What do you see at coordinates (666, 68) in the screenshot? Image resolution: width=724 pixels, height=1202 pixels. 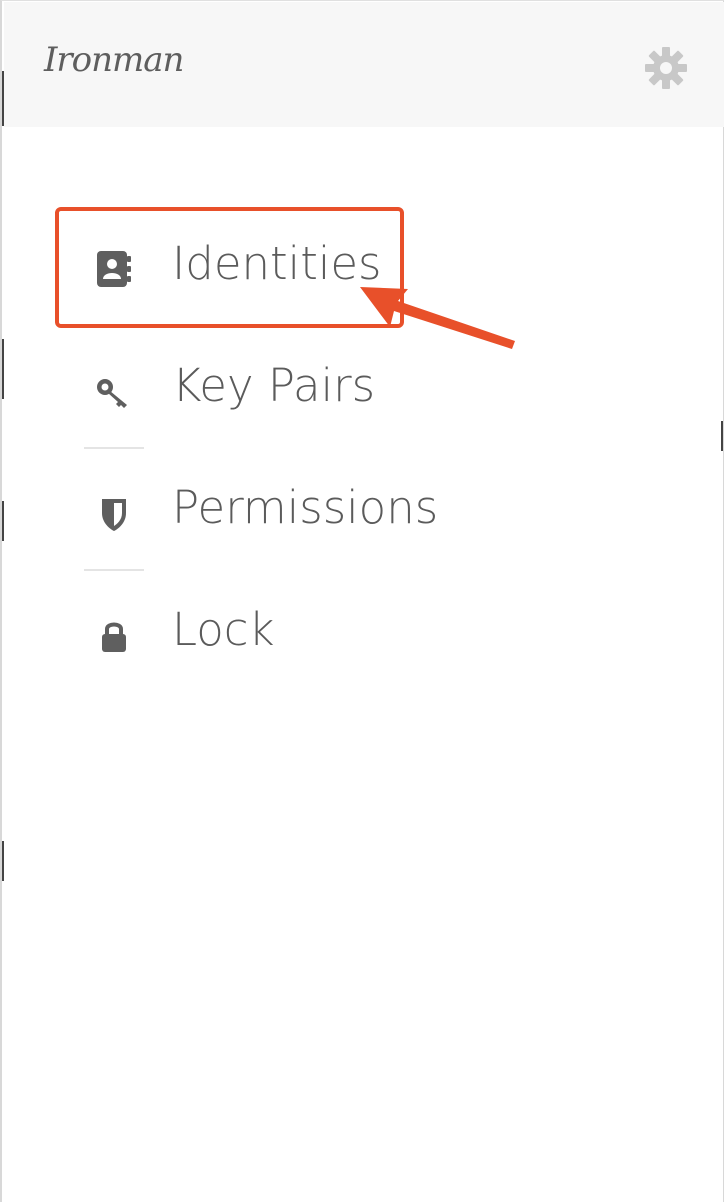 I see `gear-icon` at bounding box center [666, 68].